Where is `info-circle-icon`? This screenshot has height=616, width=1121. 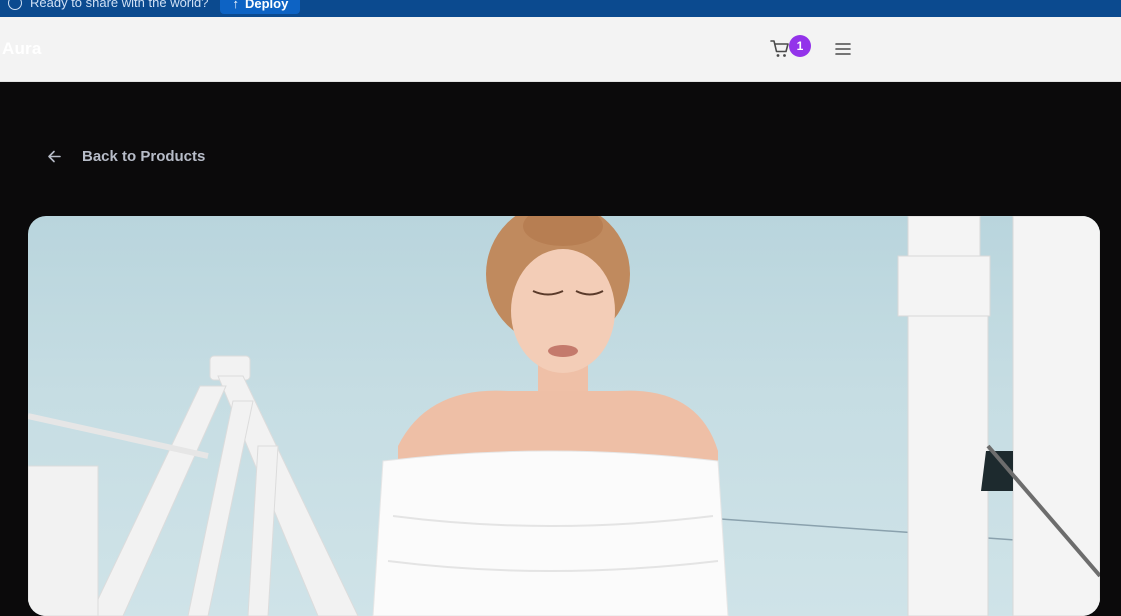
info-circle-icon is located at coordinates (15, 5).